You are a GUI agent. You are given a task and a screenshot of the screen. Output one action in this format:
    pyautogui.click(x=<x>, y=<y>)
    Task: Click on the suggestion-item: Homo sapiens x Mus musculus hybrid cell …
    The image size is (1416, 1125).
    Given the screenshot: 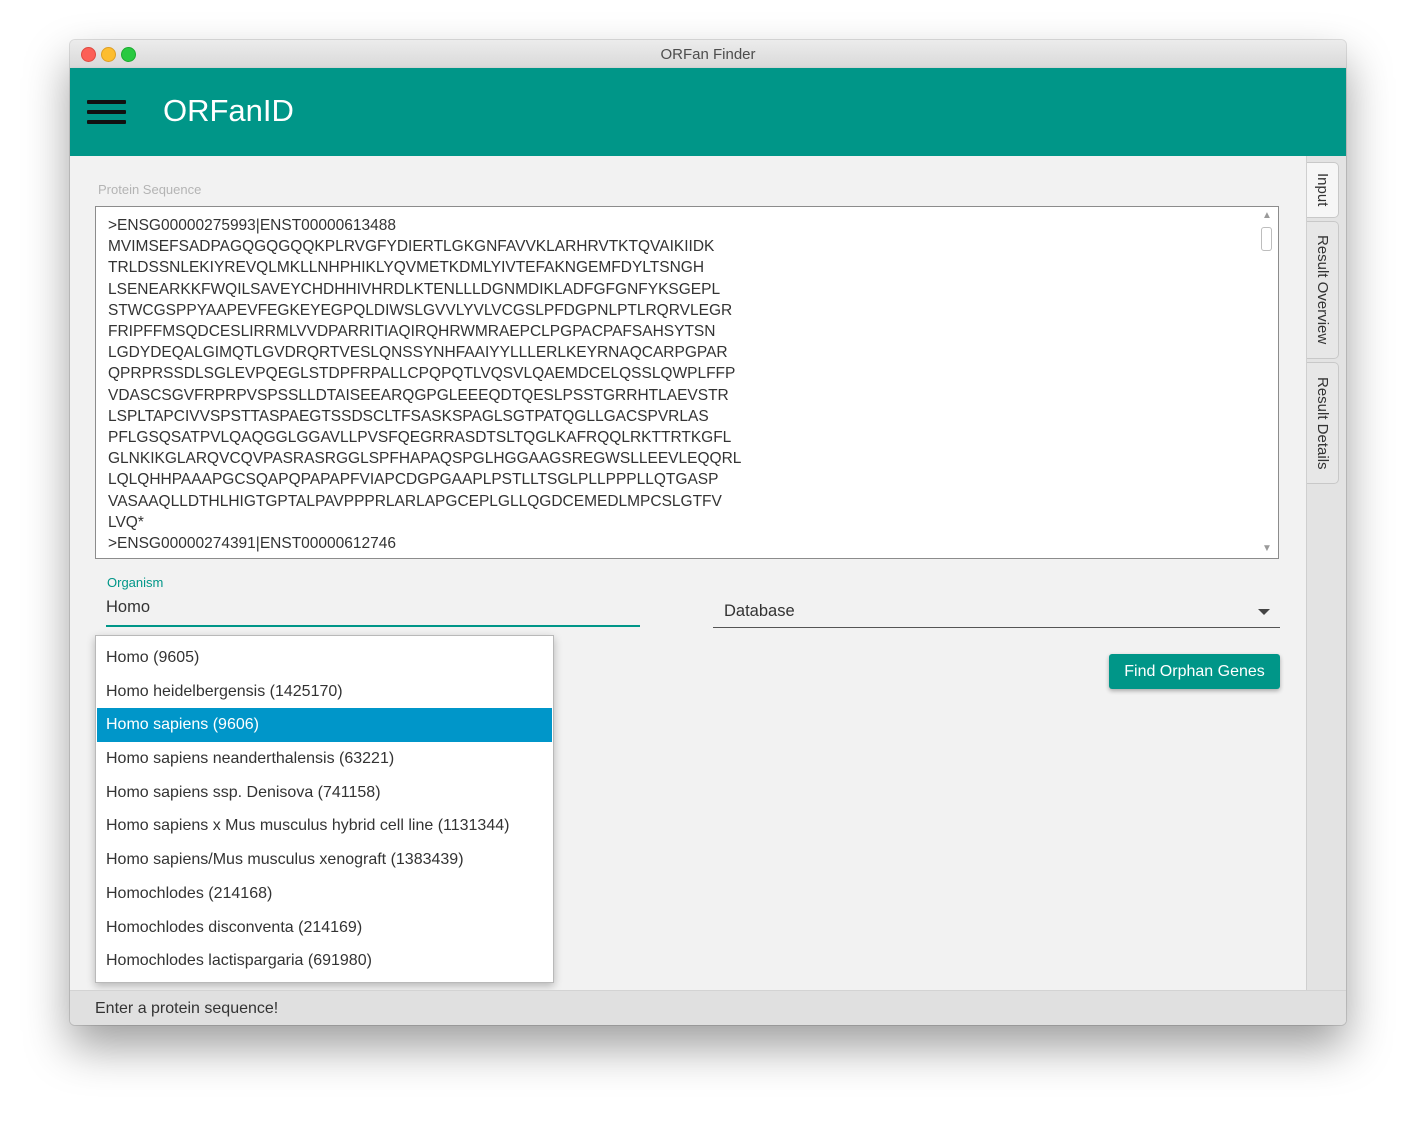 What is the action you would take?
    pyautogui.click(x=324, y=826)
    